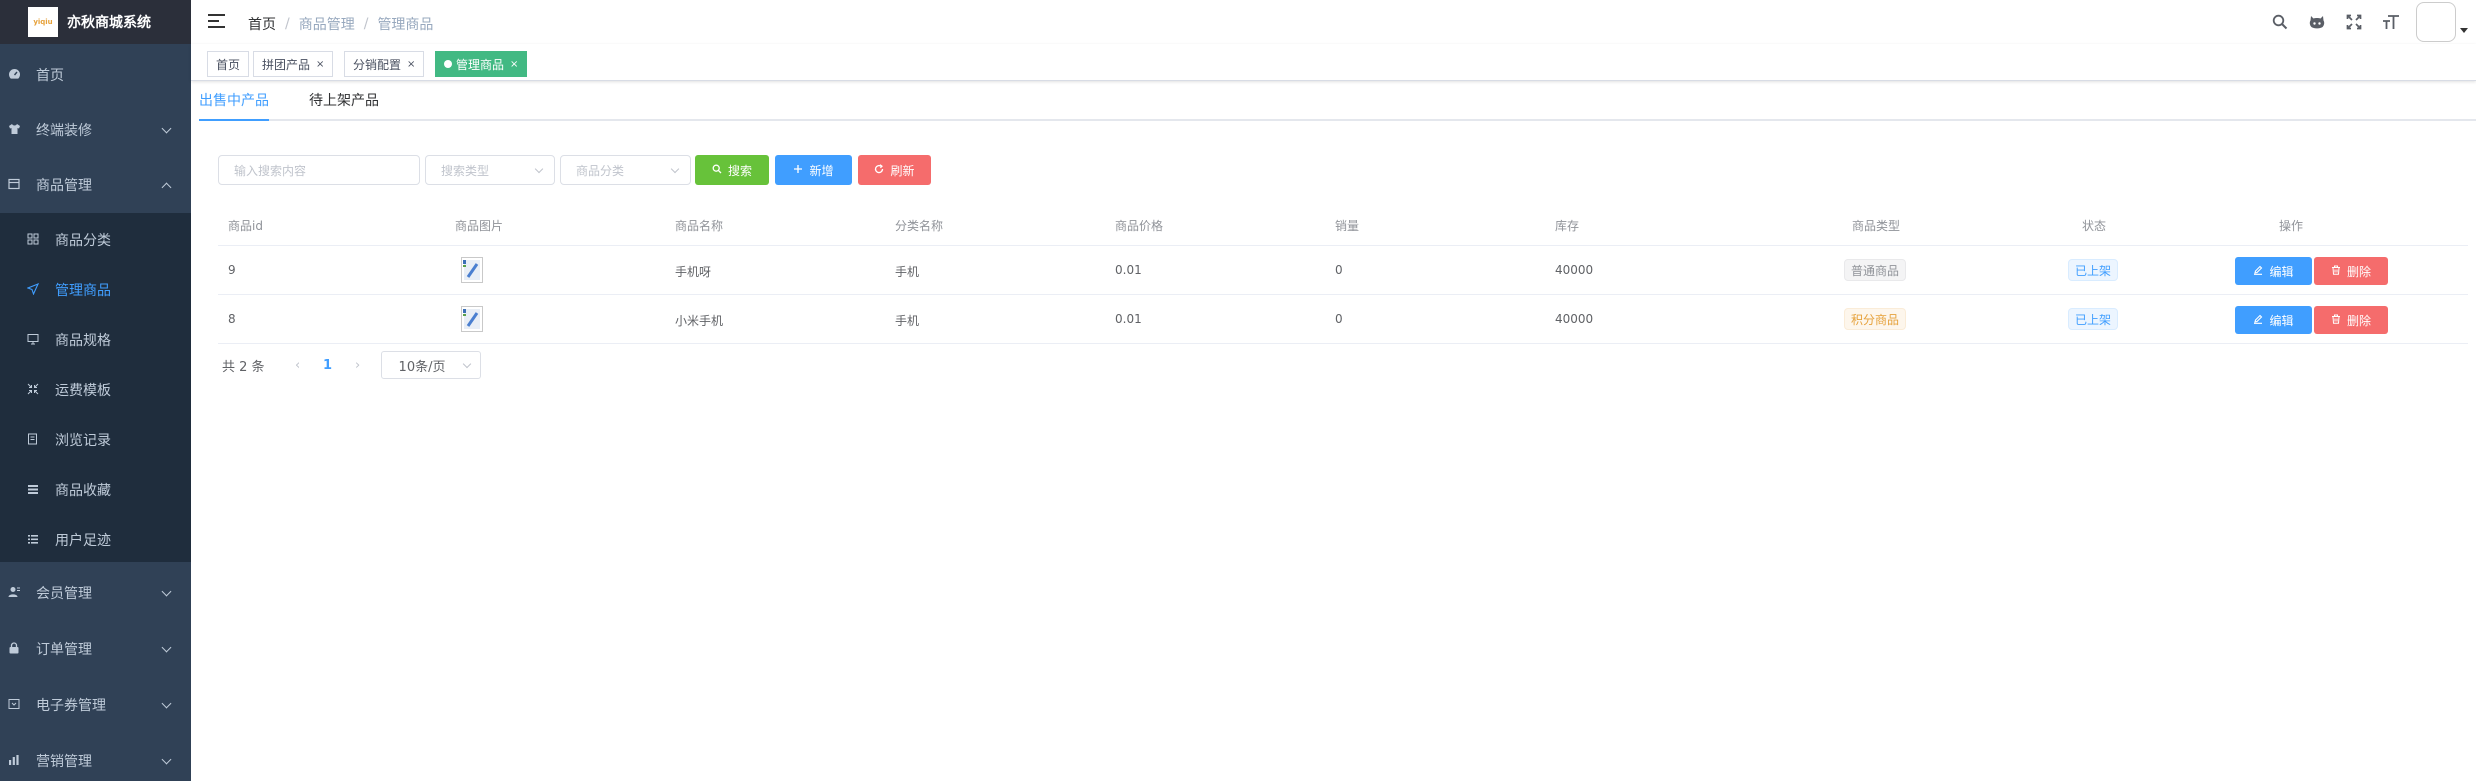 The image size is (2476, 781). I want to click on sidebar-item-label: 营销管理, so click(64, 762).